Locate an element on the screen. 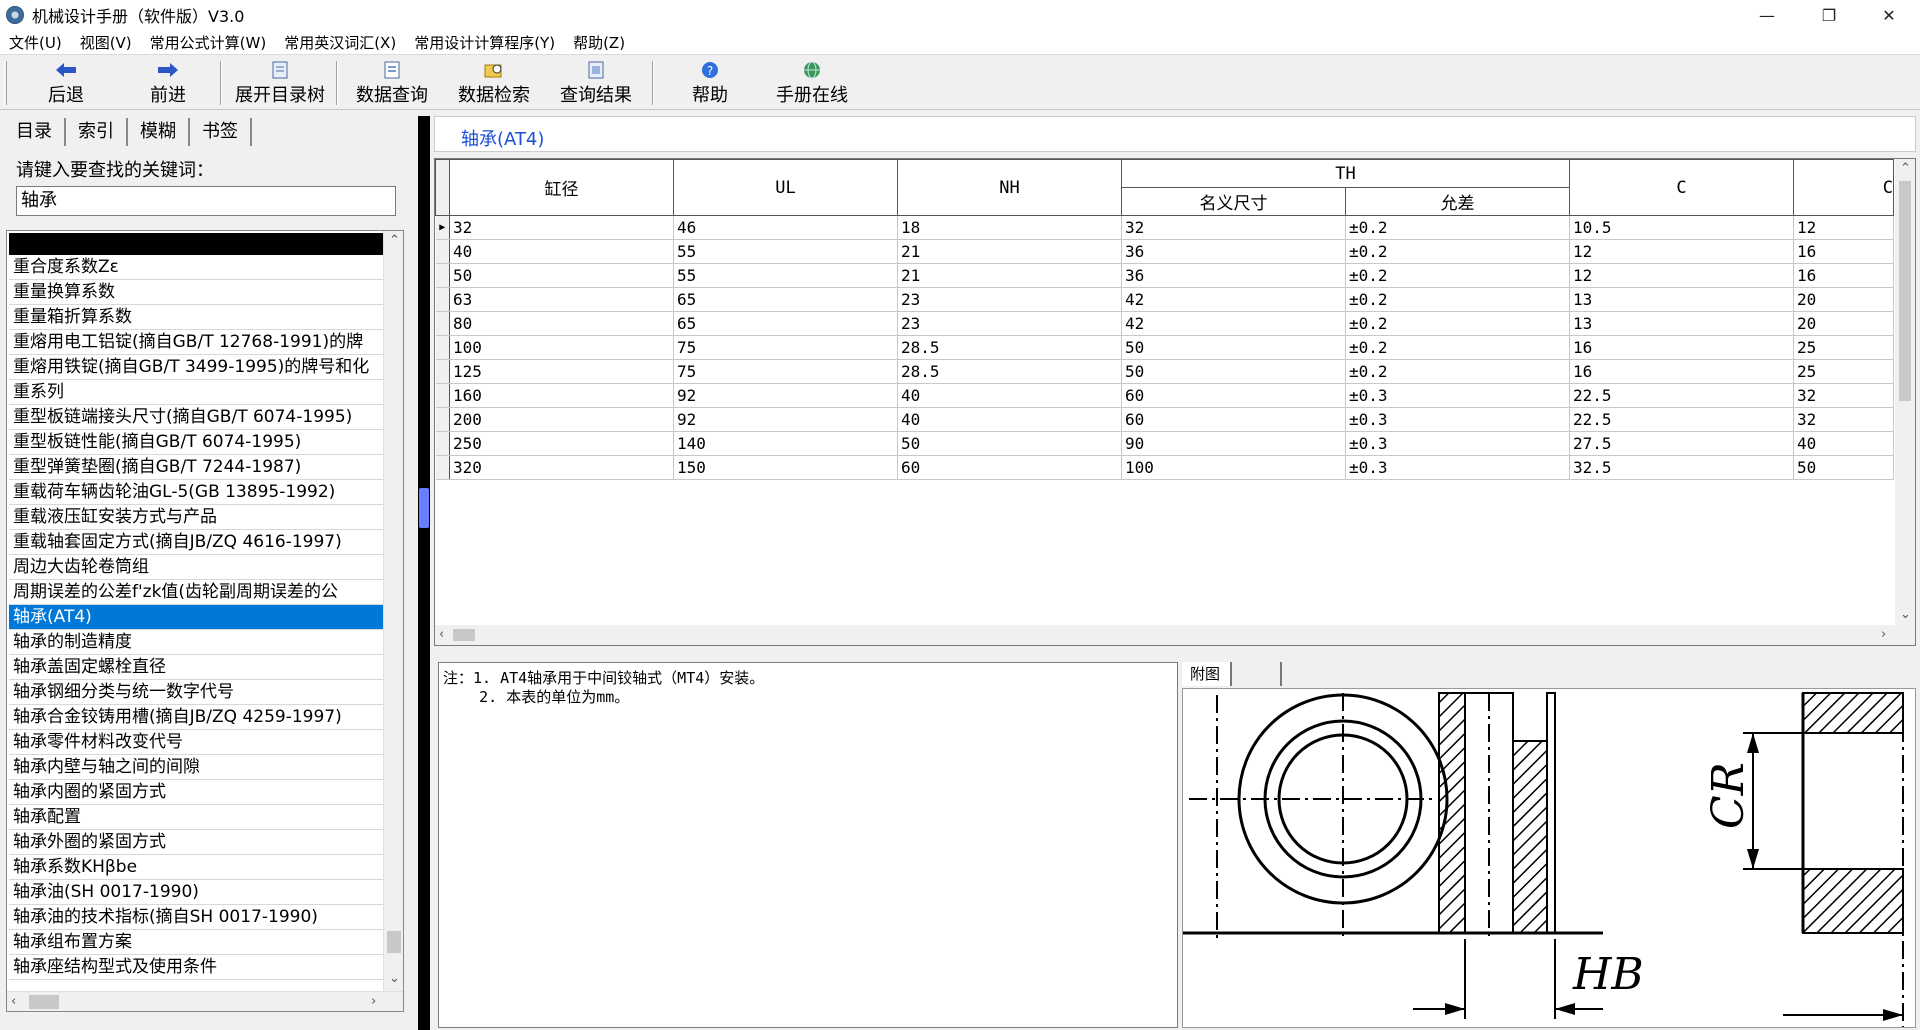  table-cell: 140 is located at coordinates (785, 443).